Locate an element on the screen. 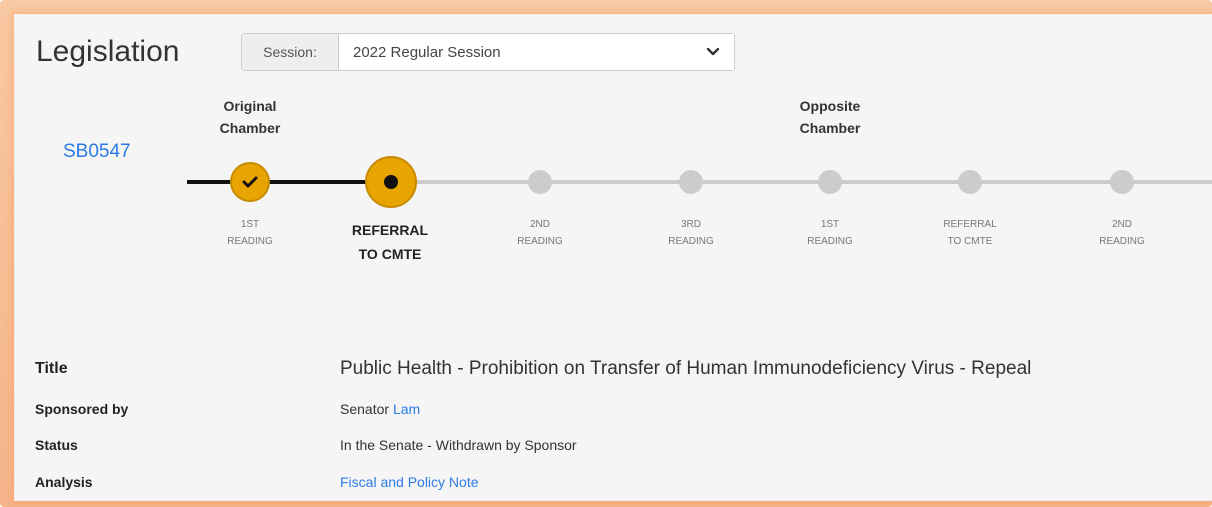  analysis-link: Fiscal and Policy Note is located at coordinates (409, 482).